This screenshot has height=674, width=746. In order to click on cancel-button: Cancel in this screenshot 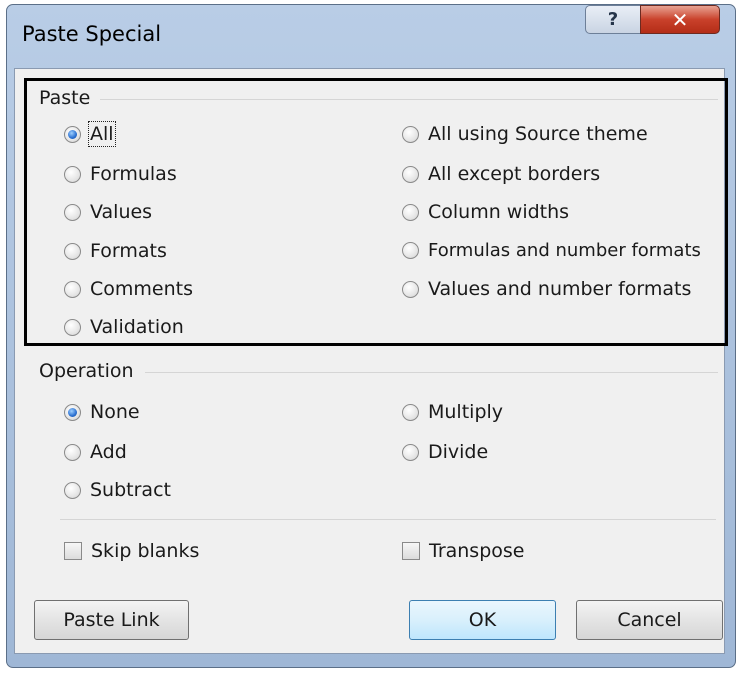, I will do `click(649, 620)`.